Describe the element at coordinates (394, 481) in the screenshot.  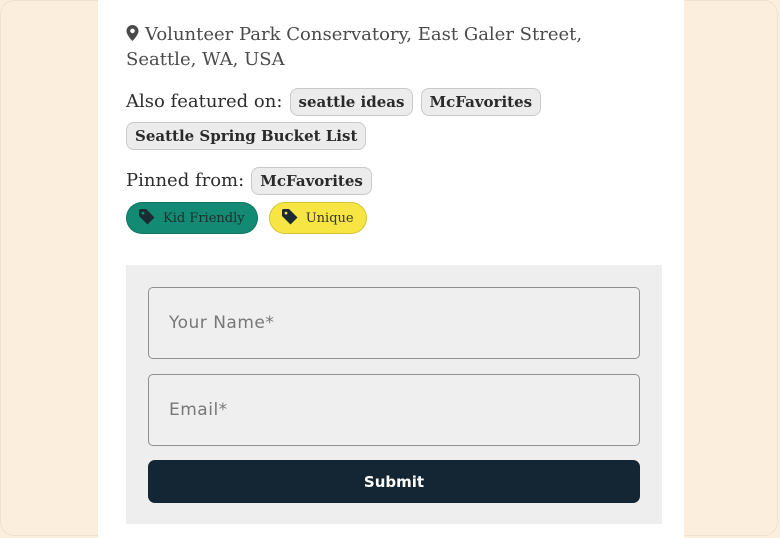
I see `submit-button: Submit` at that location.